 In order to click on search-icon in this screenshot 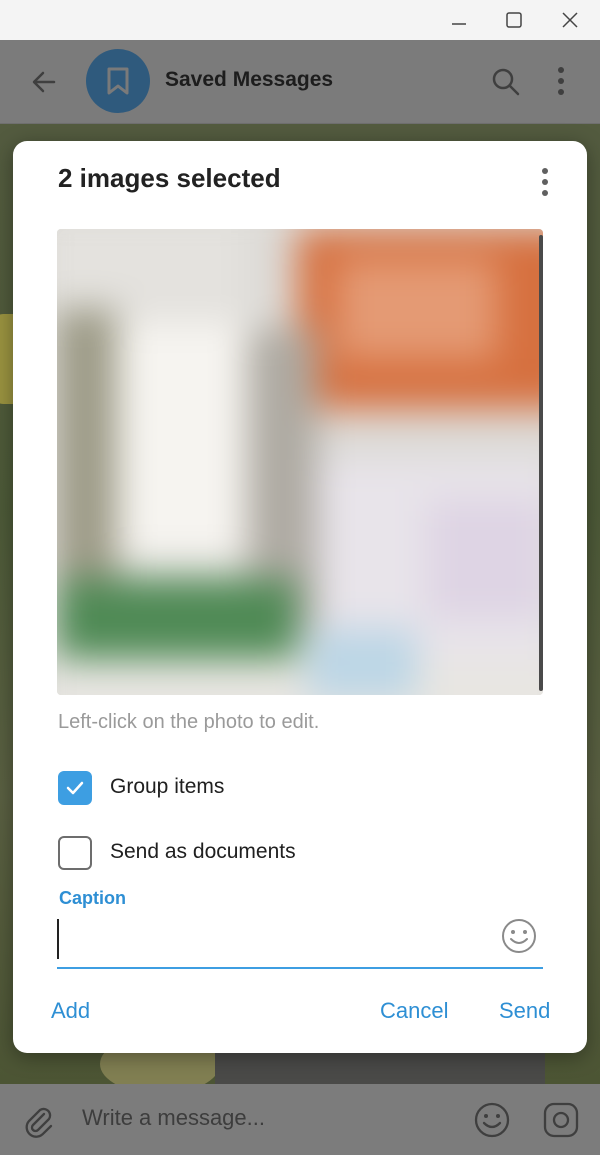, I will do `click(506, 82)`.